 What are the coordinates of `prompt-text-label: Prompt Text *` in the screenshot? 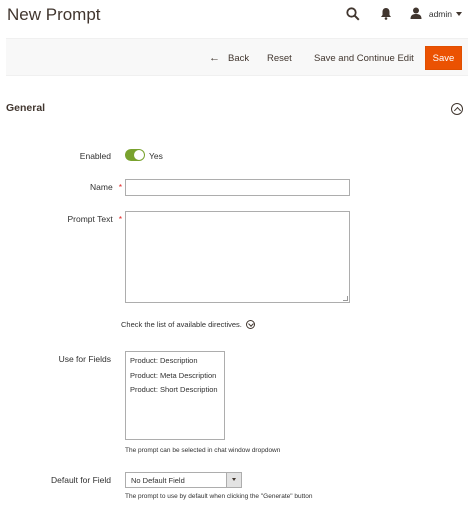 It's located at (76, 219).